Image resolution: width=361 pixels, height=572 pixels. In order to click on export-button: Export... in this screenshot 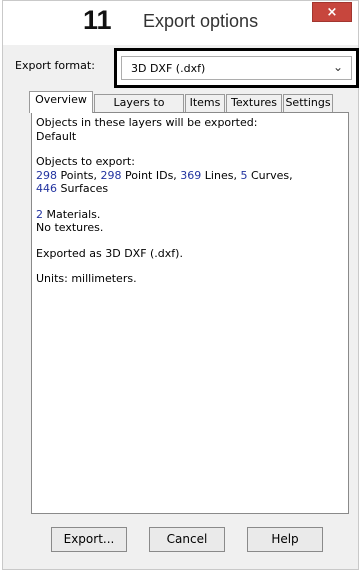, I will do `click(89, 539)`.